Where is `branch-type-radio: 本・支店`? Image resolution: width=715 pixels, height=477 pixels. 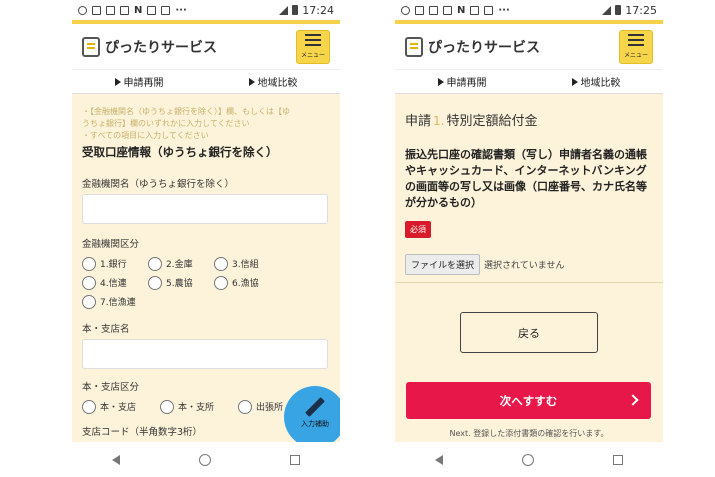
branch-type-radio: 本・支店 is located at coordinates (121, 406).